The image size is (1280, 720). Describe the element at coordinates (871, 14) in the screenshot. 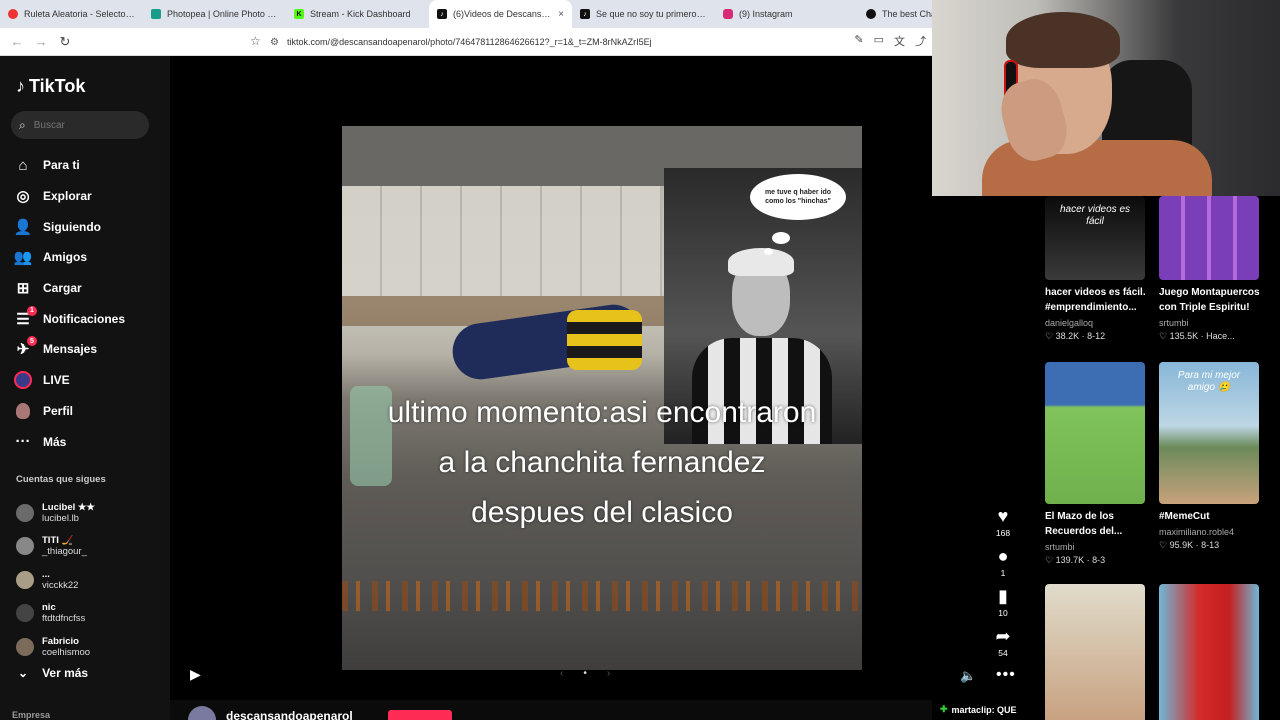

I see `chat-favicon-icon` at that location.